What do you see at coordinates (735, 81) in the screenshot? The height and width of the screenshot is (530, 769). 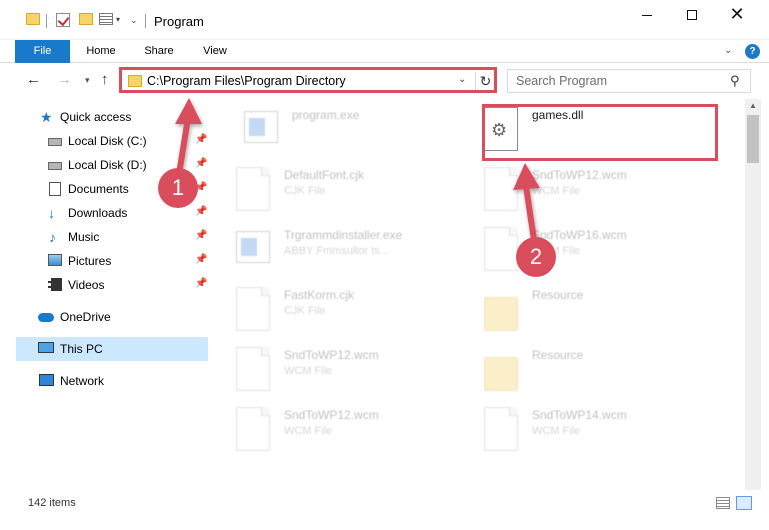 I see `search-icon: ⚲` at bounding box center [735, 81].